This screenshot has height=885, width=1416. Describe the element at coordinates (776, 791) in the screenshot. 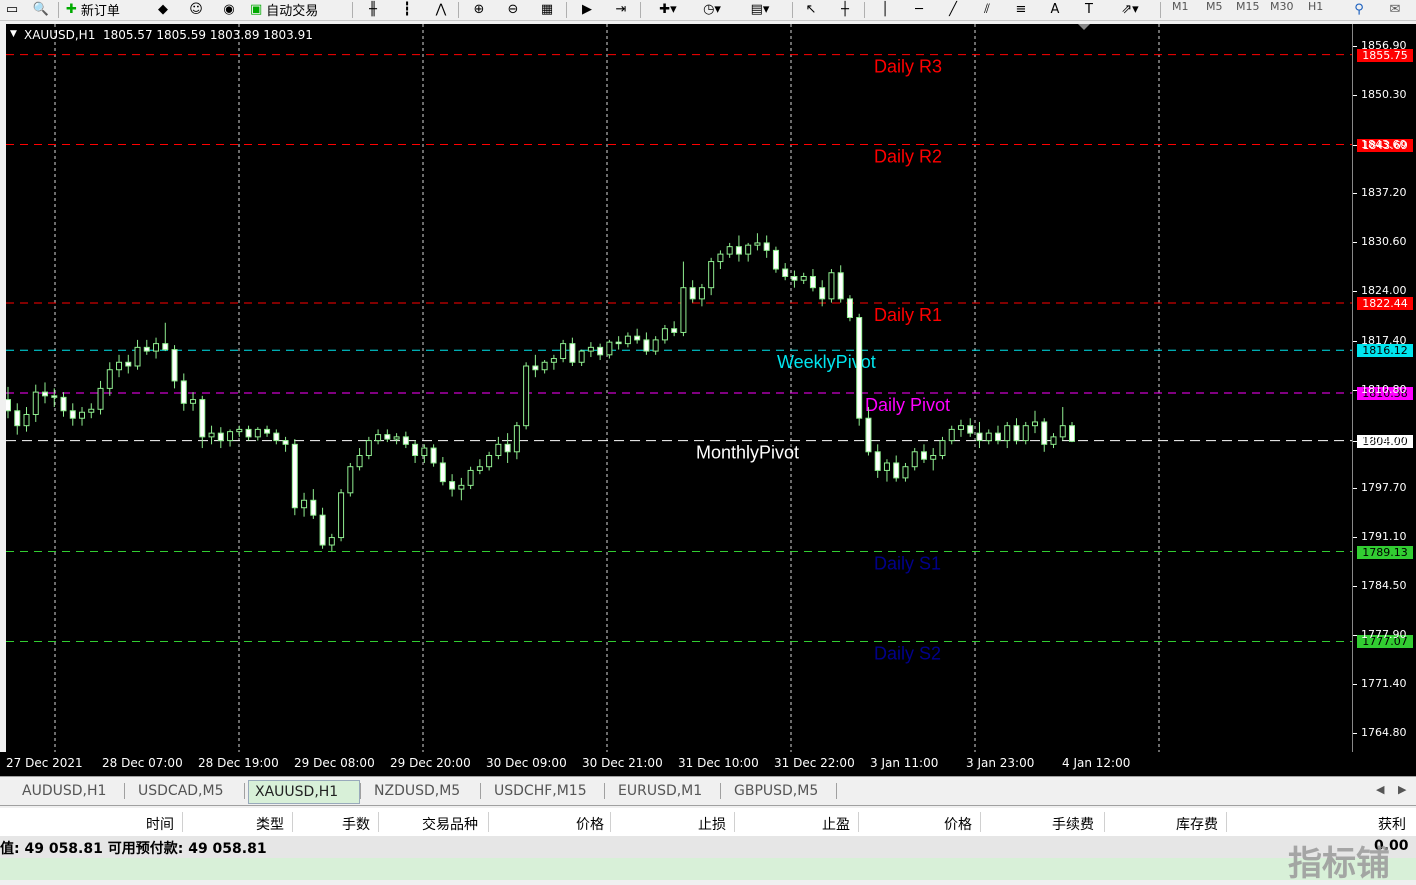

I see `tab-gbpusd-m5: GBPUSD,M5` at that location.